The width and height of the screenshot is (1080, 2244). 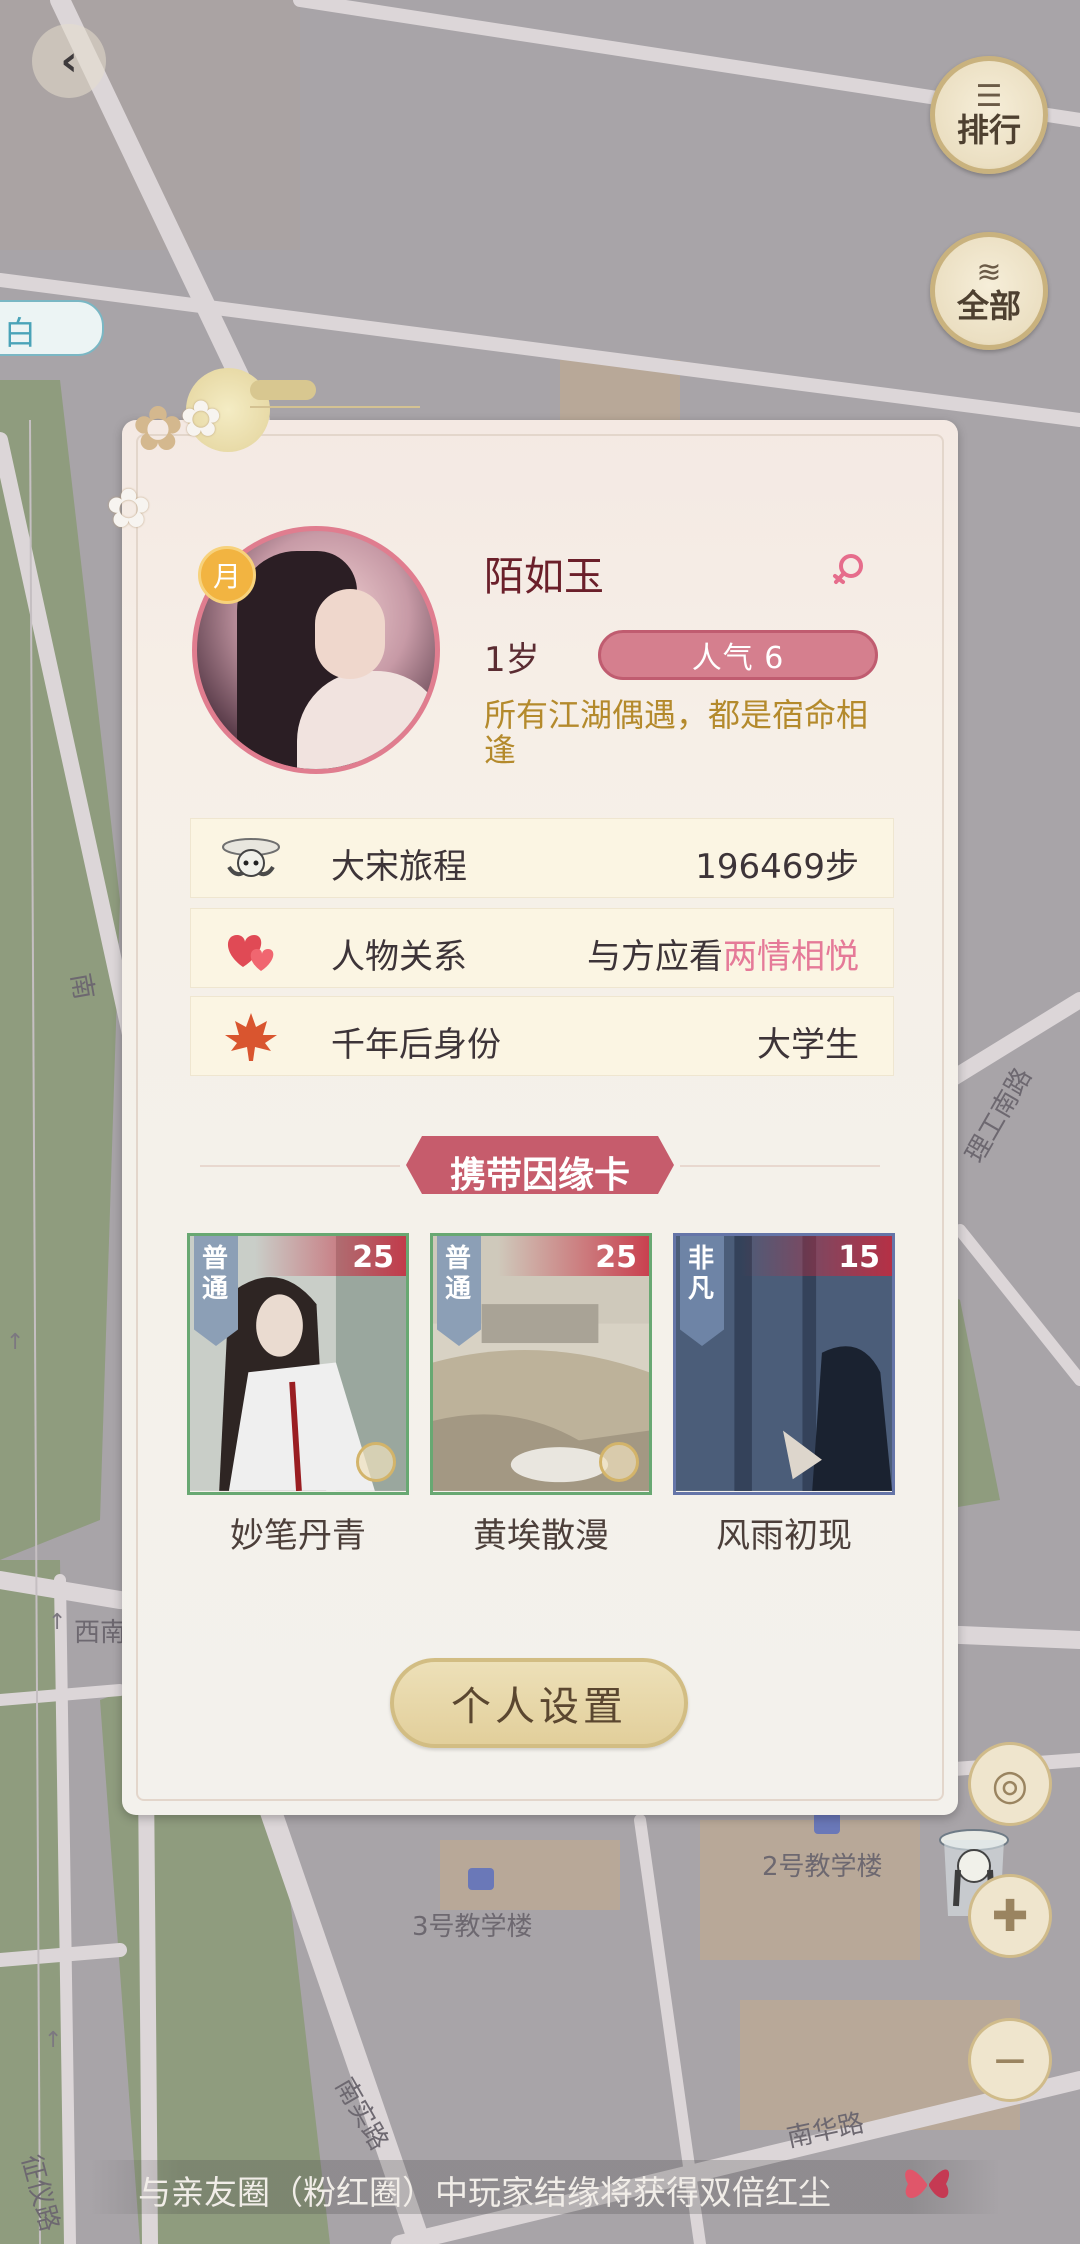 I want to click on layers-icon: ≋, so click(x=989, y=272).